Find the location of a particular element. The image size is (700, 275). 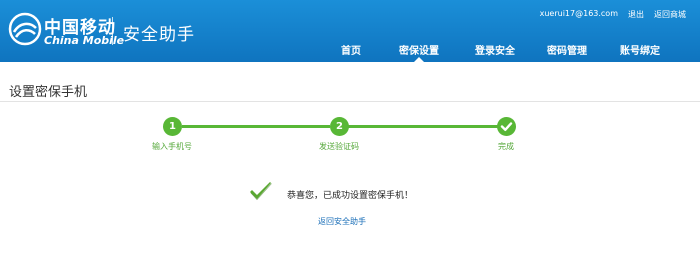

top-links: xuerui17@163.com 退出 返回商城 is located at coordinates (613, 14).